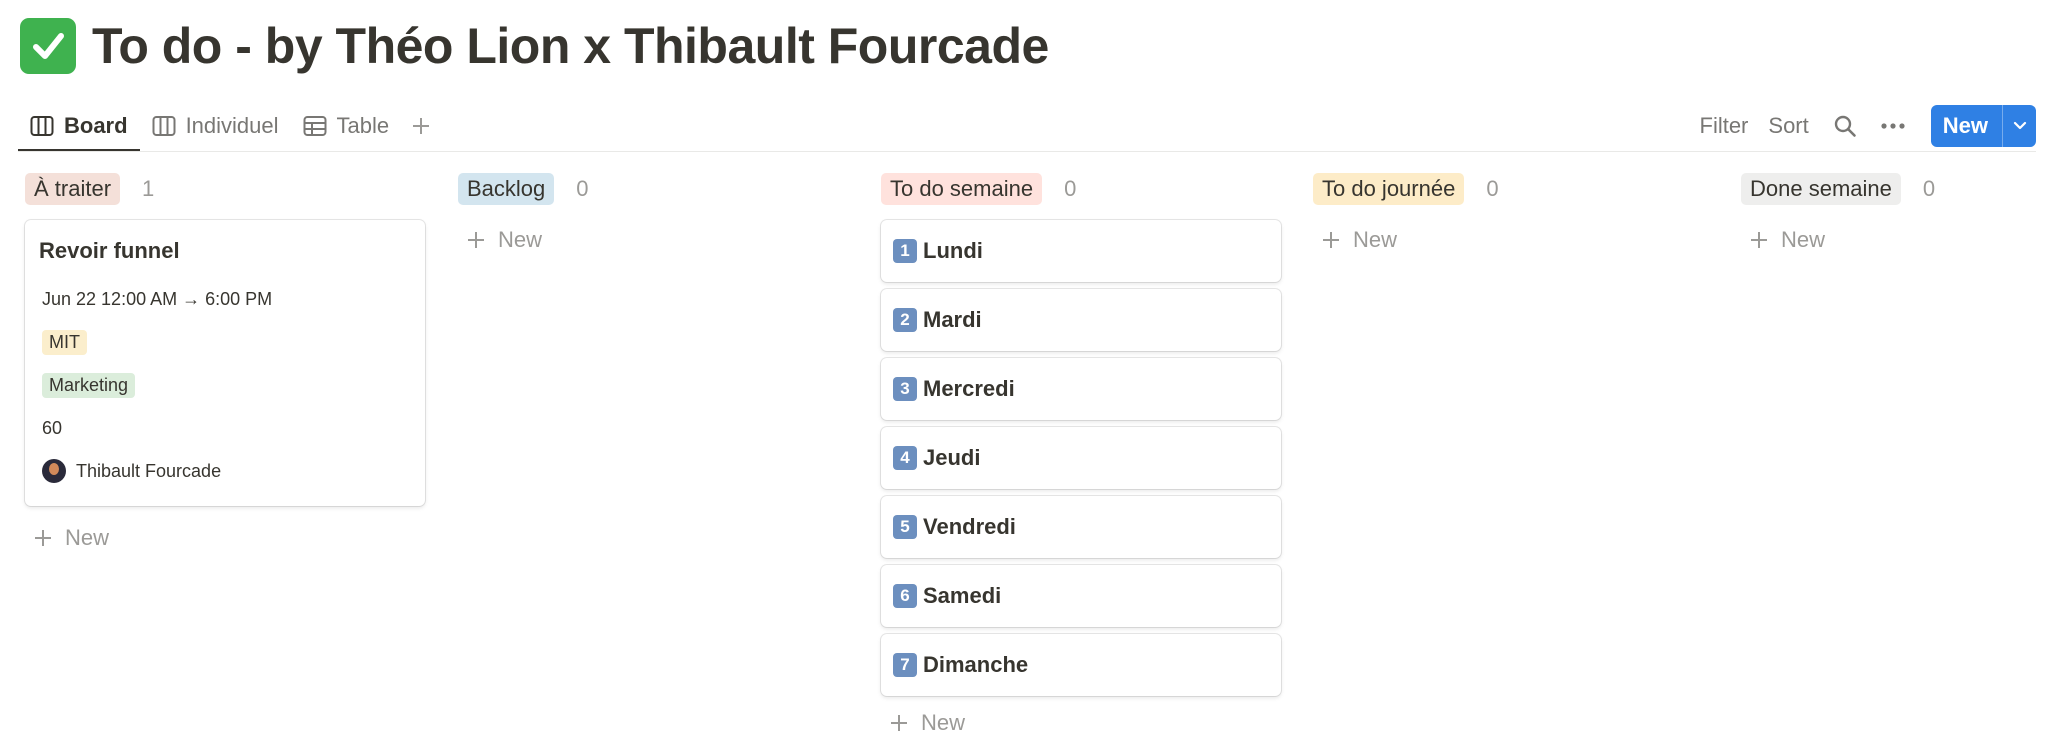 The width and height of the screenshot is (2048, 749). I want to click on keycap-two-icon: 2, so click(905, 320).